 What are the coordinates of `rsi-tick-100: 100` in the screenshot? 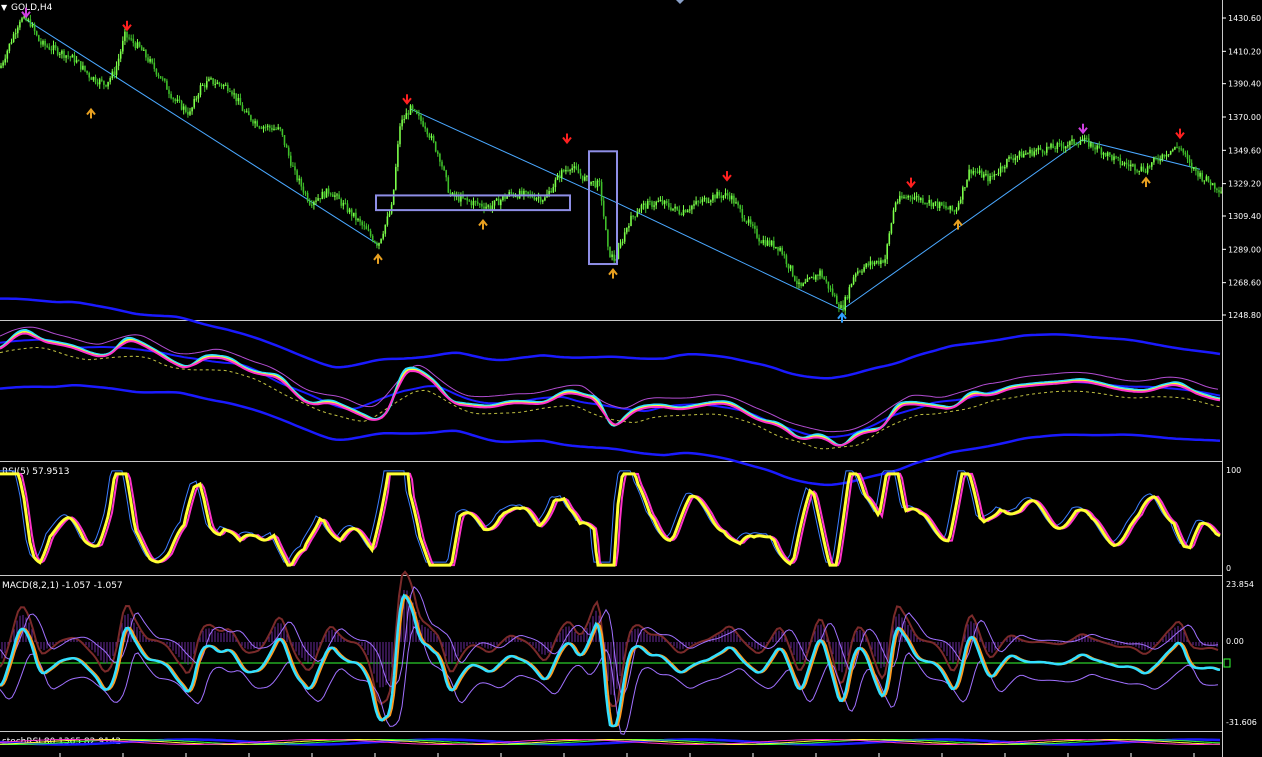 It's located at (1233, 470).